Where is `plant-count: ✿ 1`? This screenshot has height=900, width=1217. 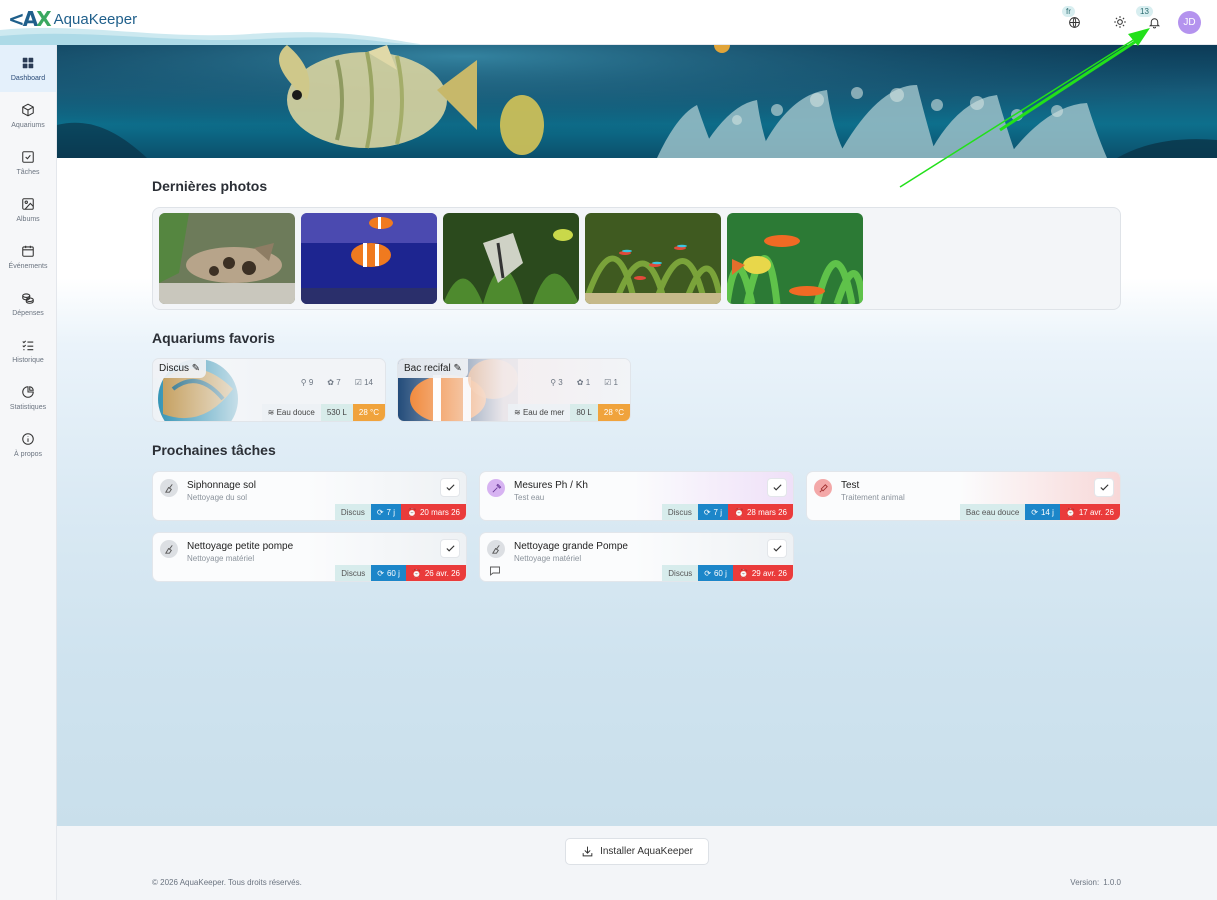
plant-count: ✿ 1 is located at coordinates (583, 382).